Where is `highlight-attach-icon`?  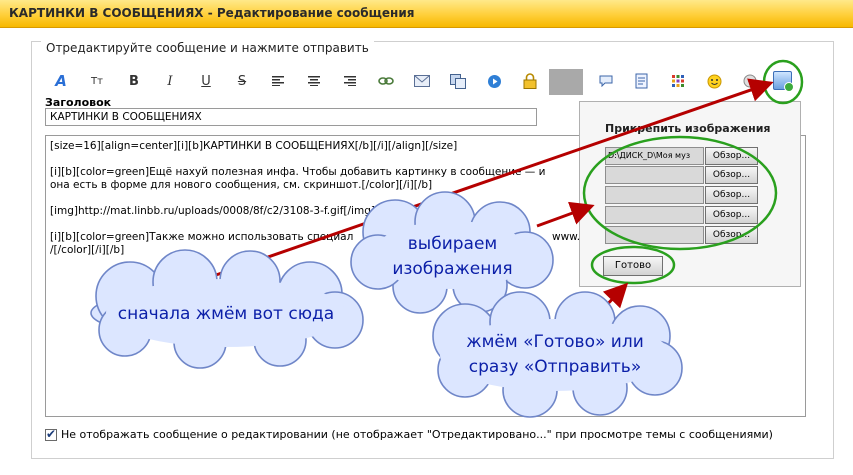 highlight-attach-icon is located at coordinates (783, 82).